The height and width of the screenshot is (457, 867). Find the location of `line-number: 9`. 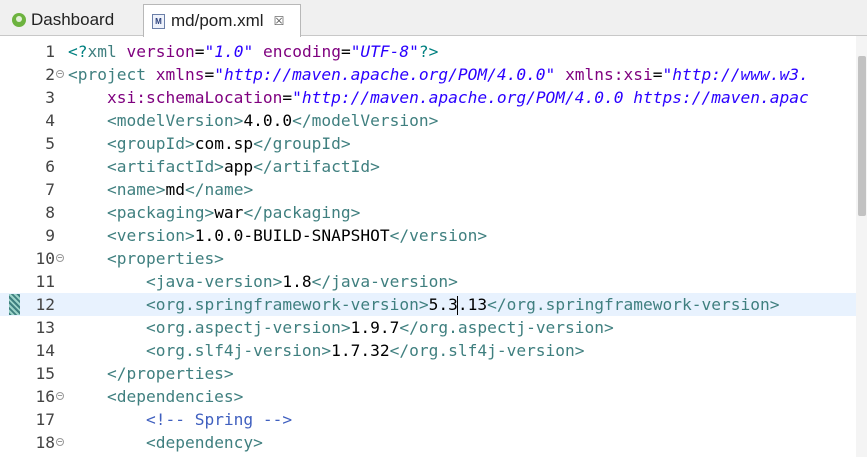

line-number: 9 is located at coordinates (50, 235).